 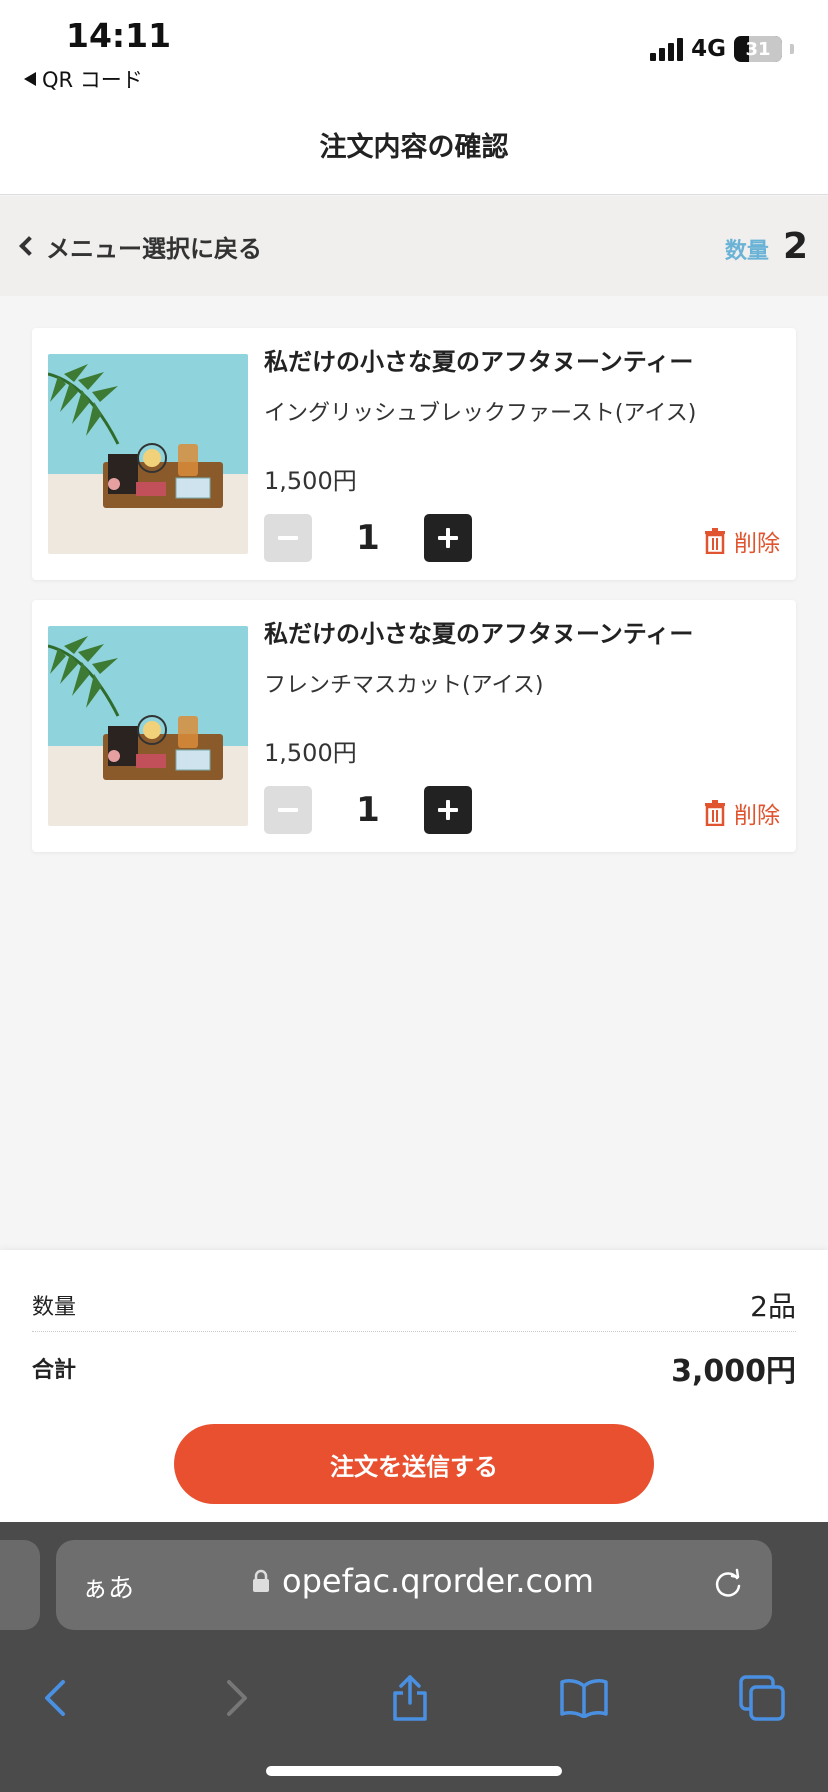 What do you see at coordinates (773, 1306) in the screenshot?
I see `summary-quantity-value: 2品` at bounding box center [773, 1306].